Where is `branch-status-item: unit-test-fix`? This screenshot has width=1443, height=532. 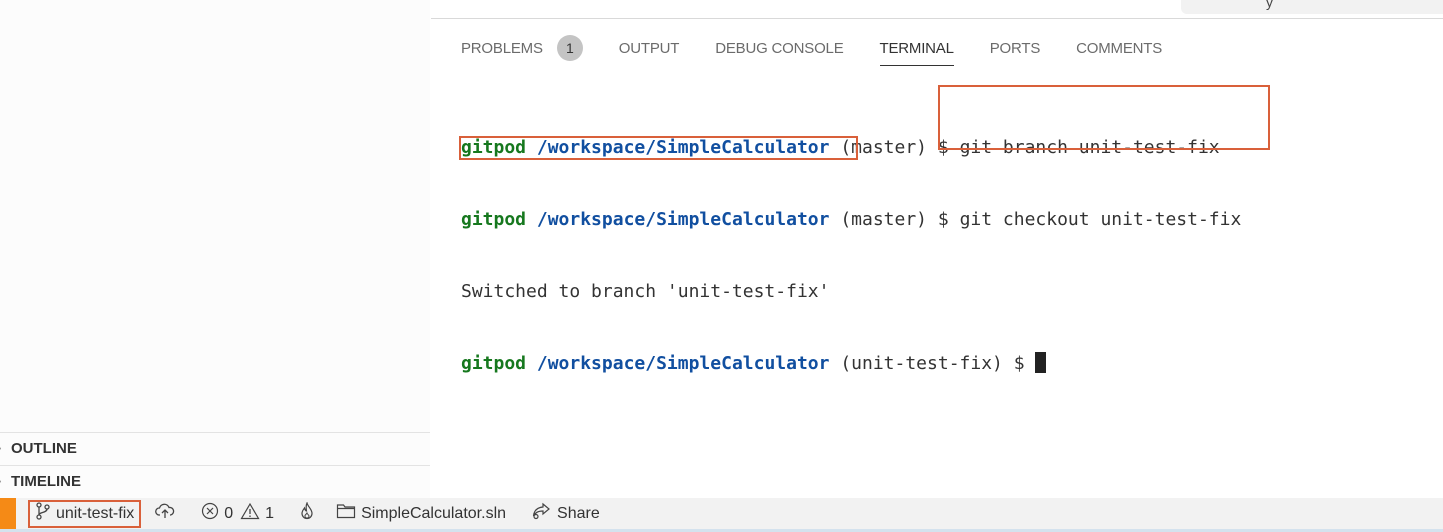 branch-status-item: unit-test-fix is located at coordinates (85, 513).